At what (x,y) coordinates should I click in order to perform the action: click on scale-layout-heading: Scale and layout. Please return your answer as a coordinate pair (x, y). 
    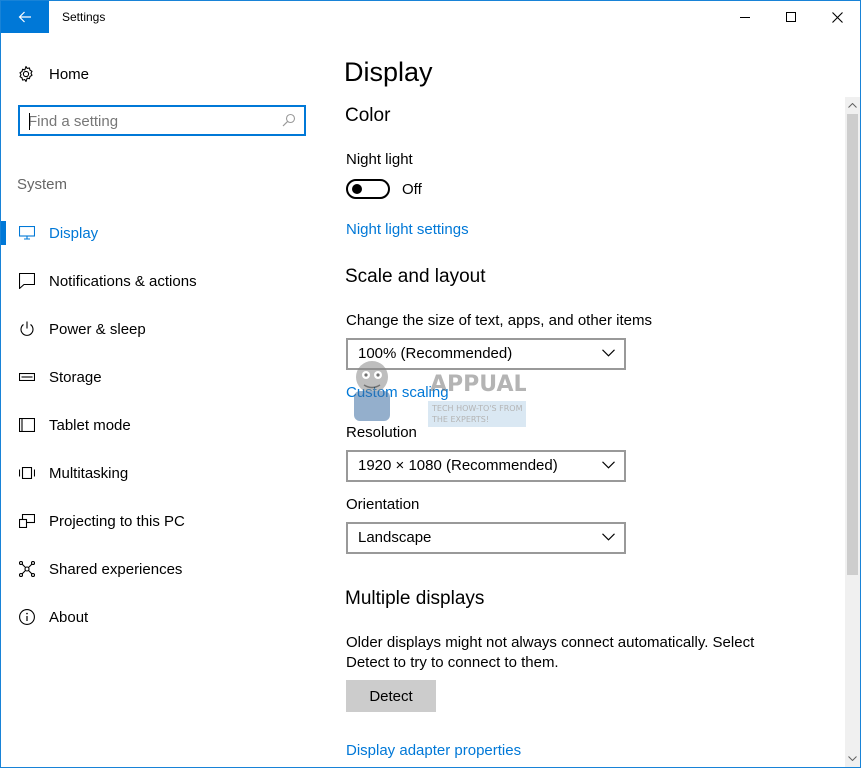
    Looking at the image, I should click on (415, 276).